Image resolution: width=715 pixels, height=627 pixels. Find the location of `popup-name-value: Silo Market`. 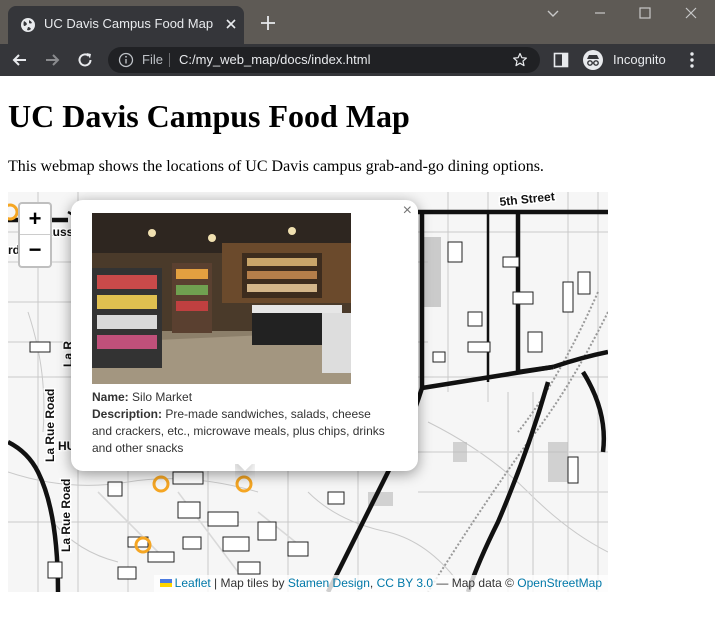

popup-name-value: Silo Market is located at coordinates (162, 397).